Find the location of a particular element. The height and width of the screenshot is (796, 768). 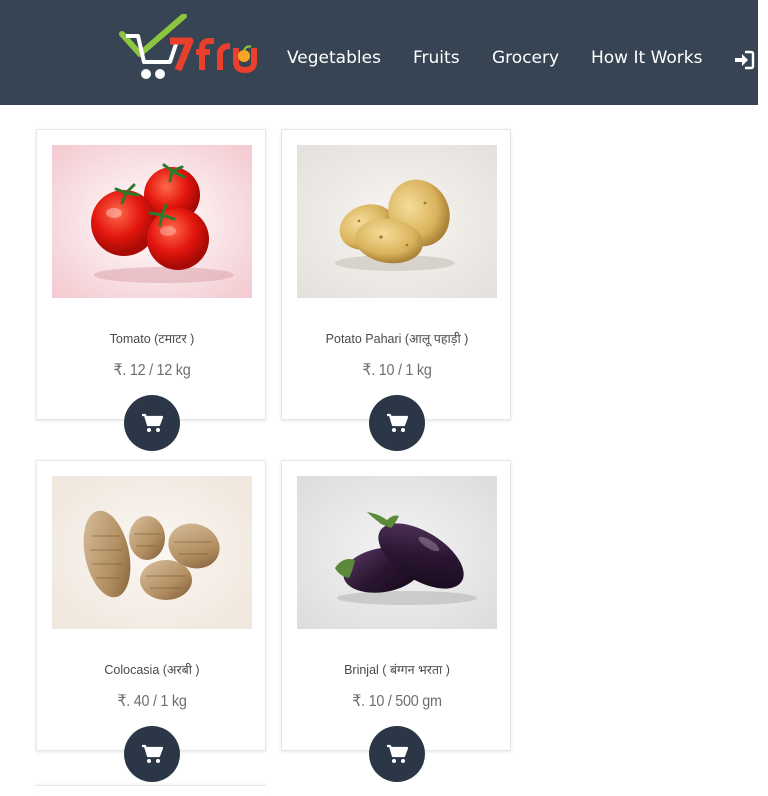

product-price: ₹. 10 / 500 gm is located at coordinates (397, 701).